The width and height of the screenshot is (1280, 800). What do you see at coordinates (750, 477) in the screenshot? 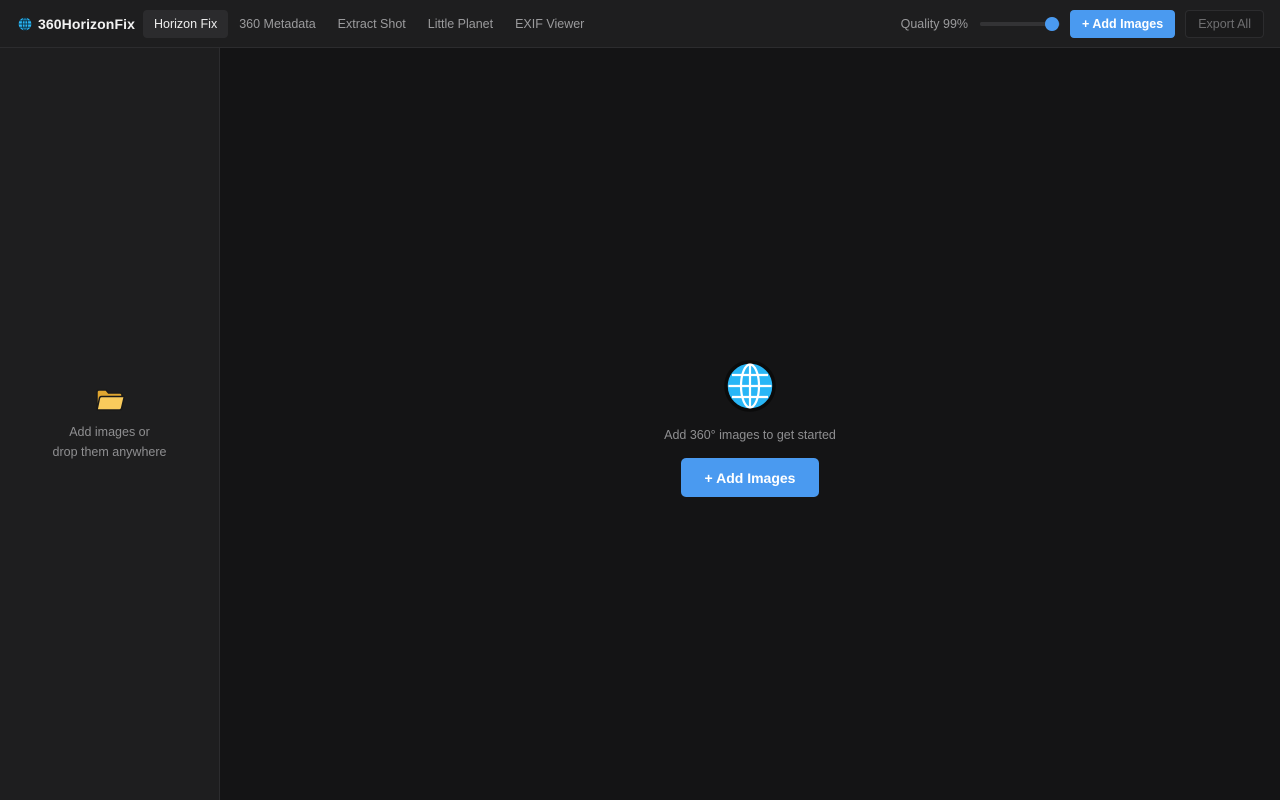
I see `add-images-button-main: + Add Images` at bounding box center [750, 477].